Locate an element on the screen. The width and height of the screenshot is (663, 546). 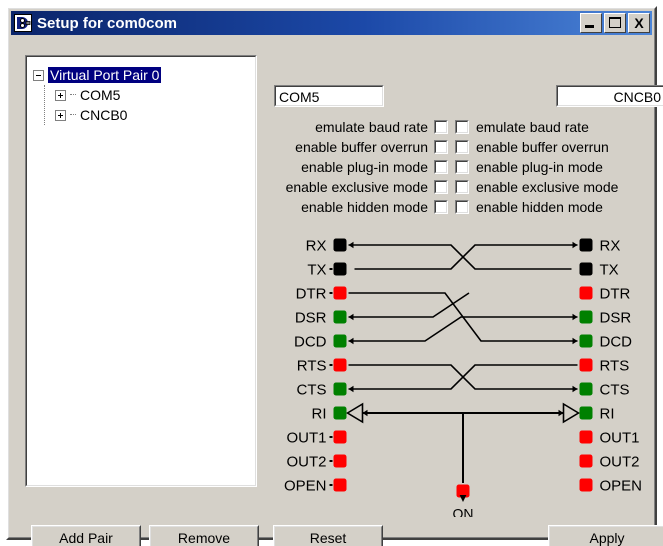
apply-button: Apply is located at coordinates (605, 535).